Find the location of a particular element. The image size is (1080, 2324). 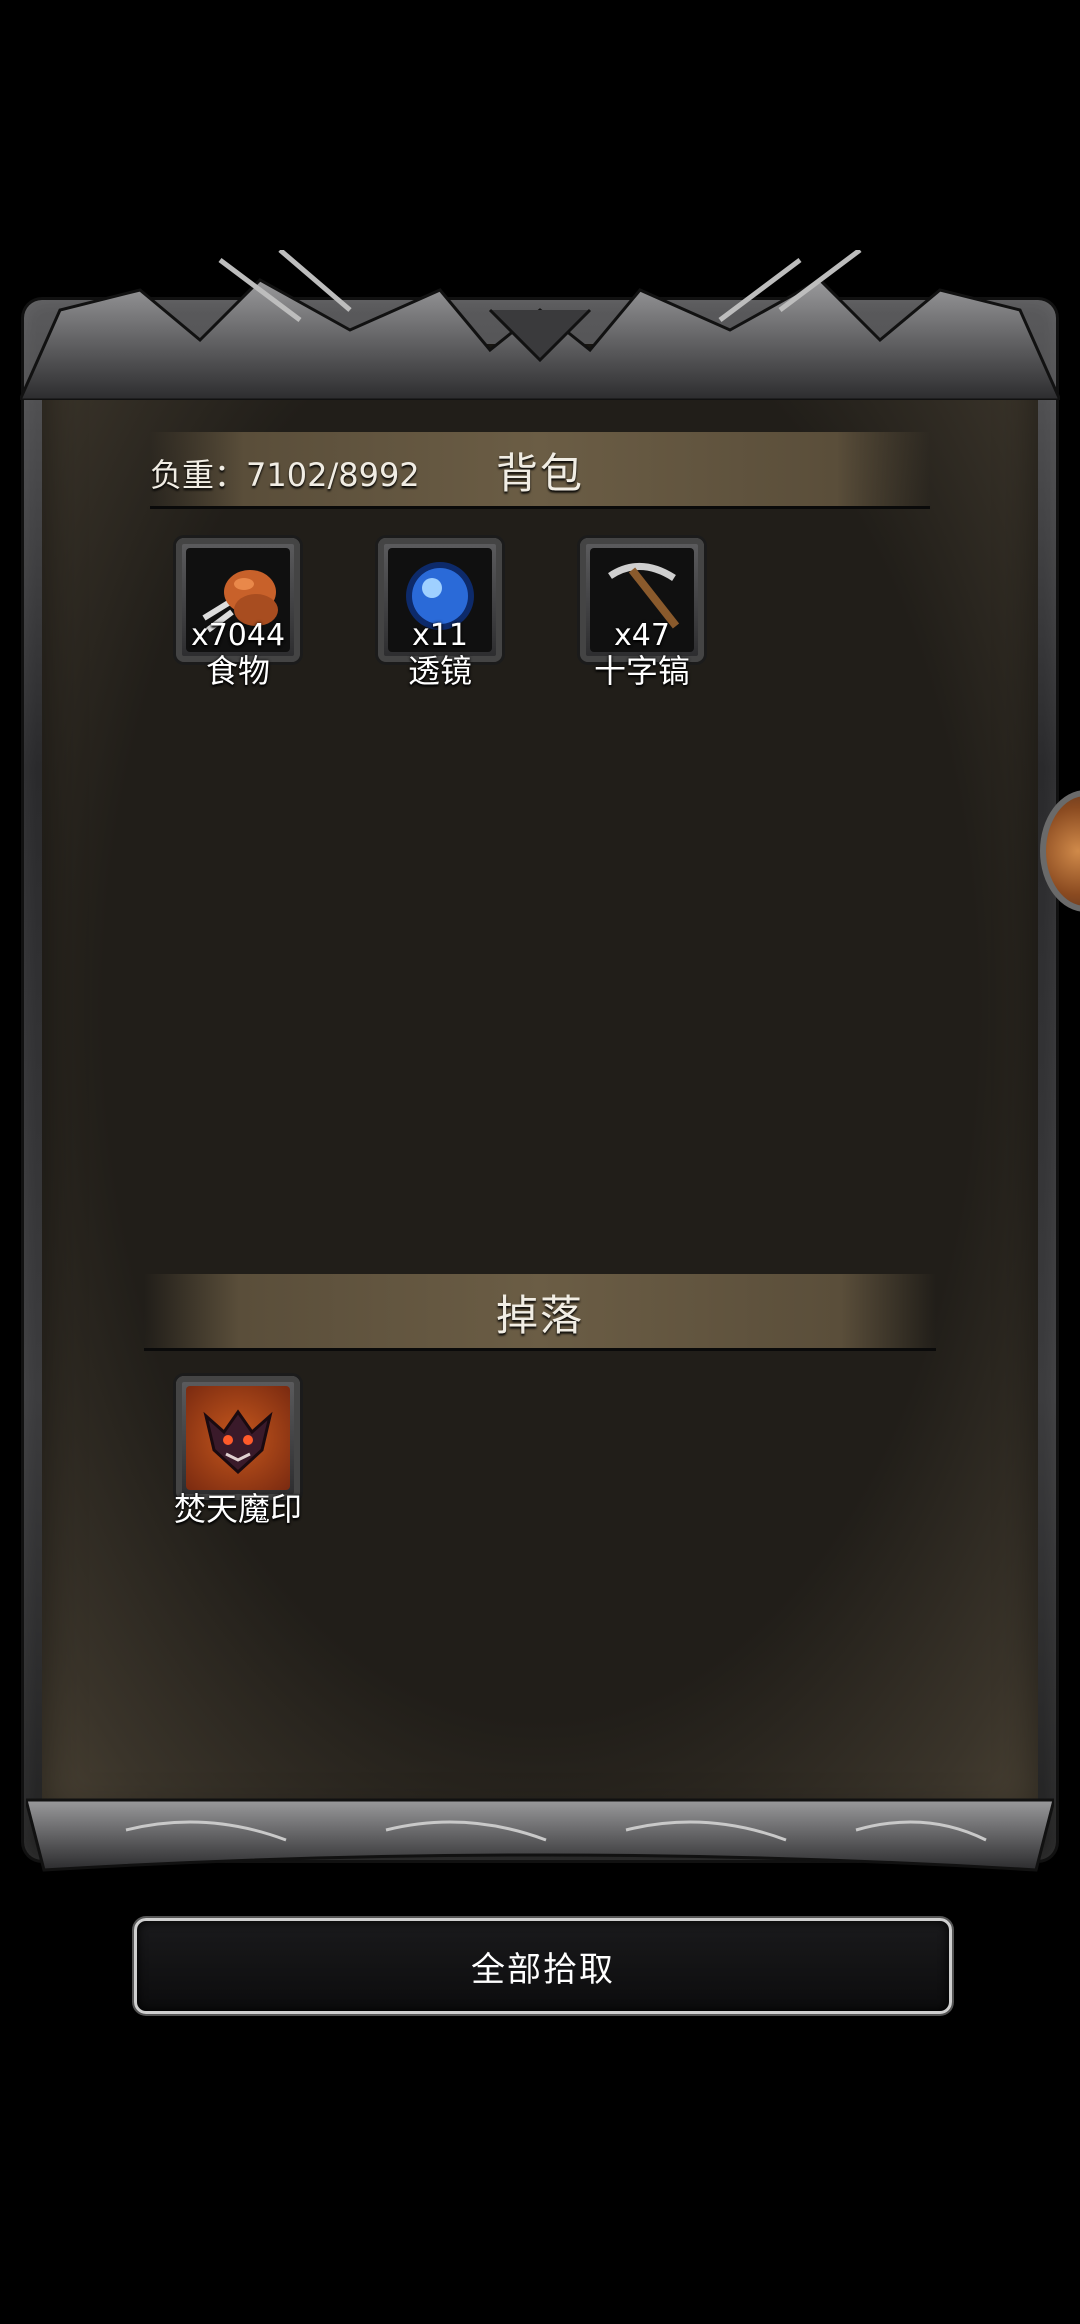

backpack-slot-pickaxe: x47 is located at coordinates (642, 600).